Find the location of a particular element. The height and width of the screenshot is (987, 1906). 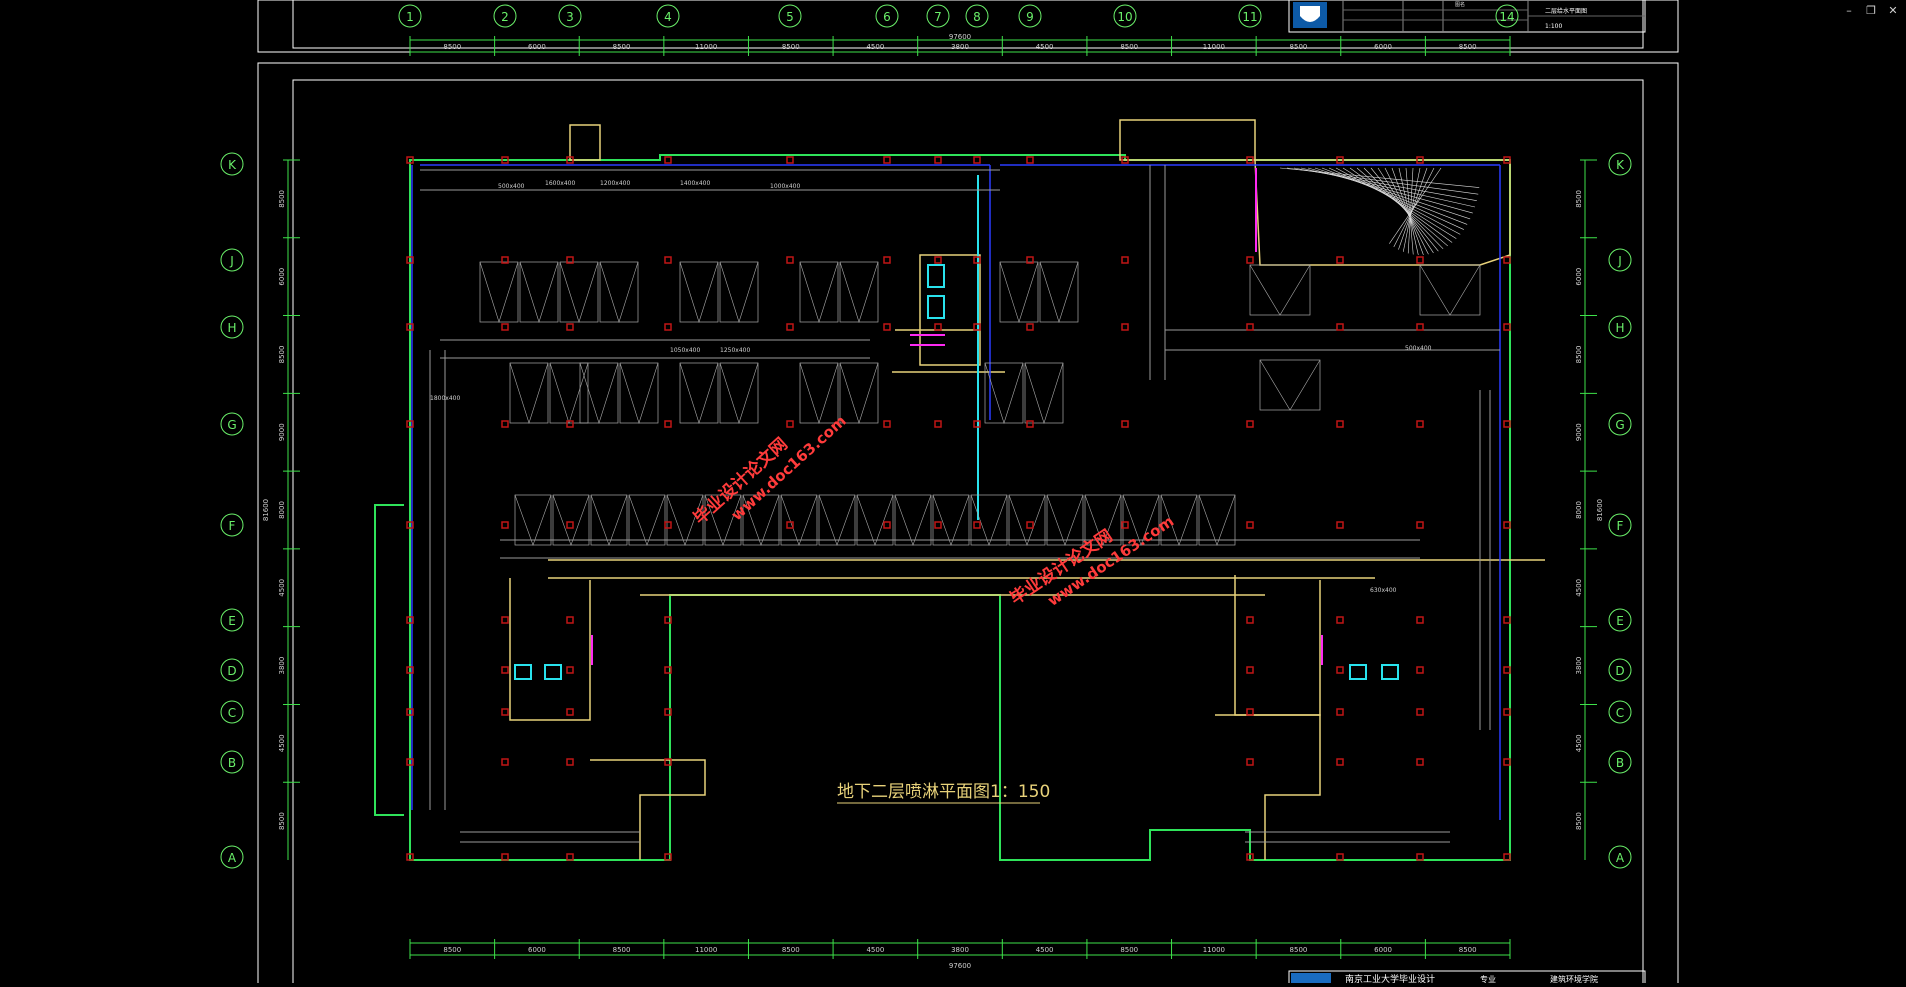

duct-size-label: 500x400 is located at coordinates (1418, 348).